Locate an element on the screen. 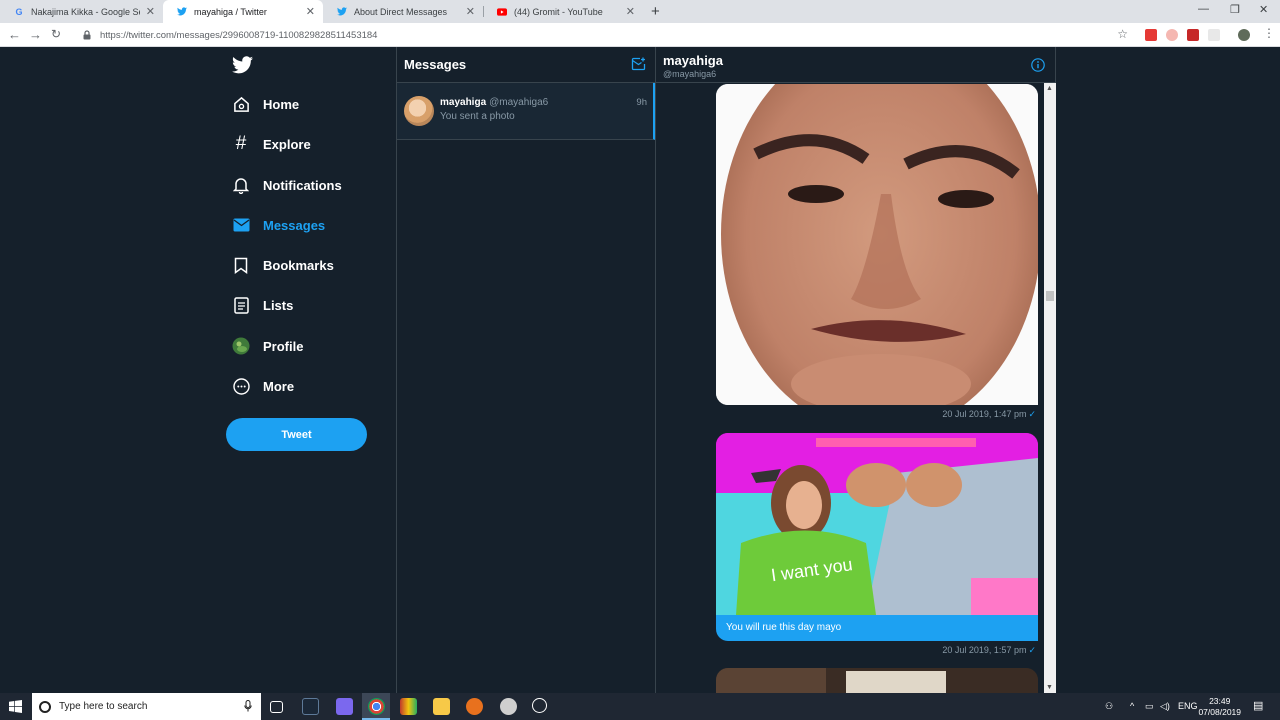 Image resolution: width=1280 pixels, height=720 pixels. bookmark-star-icon: ☆ is located at coordinates (1122, 34).